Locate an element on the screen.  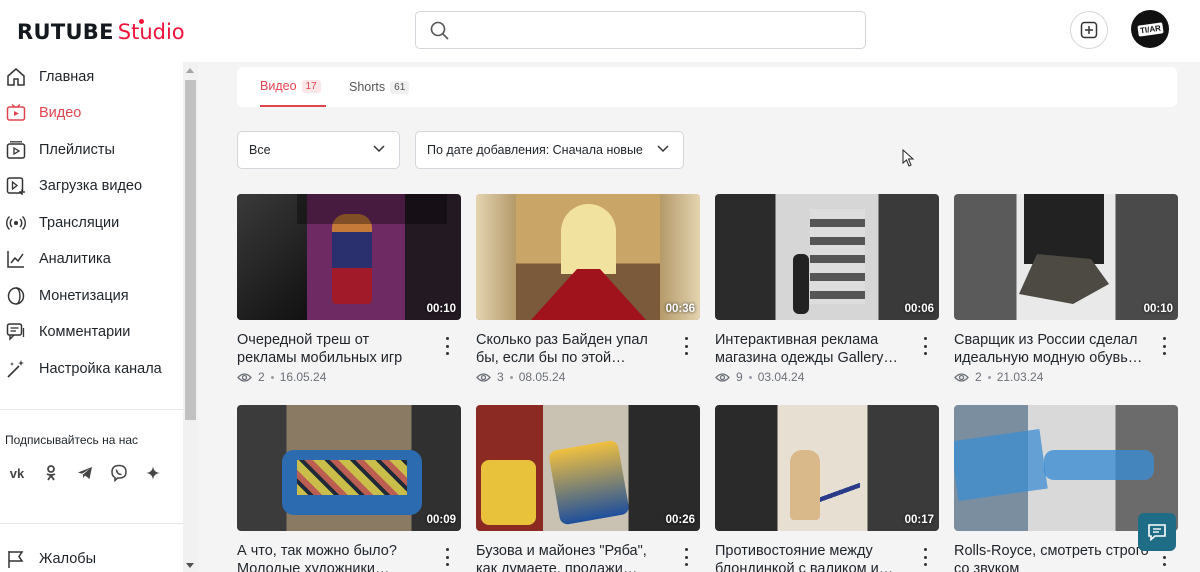
sidebar-item-channel-settings: Настройка канала is located at coordinates (91, 369).